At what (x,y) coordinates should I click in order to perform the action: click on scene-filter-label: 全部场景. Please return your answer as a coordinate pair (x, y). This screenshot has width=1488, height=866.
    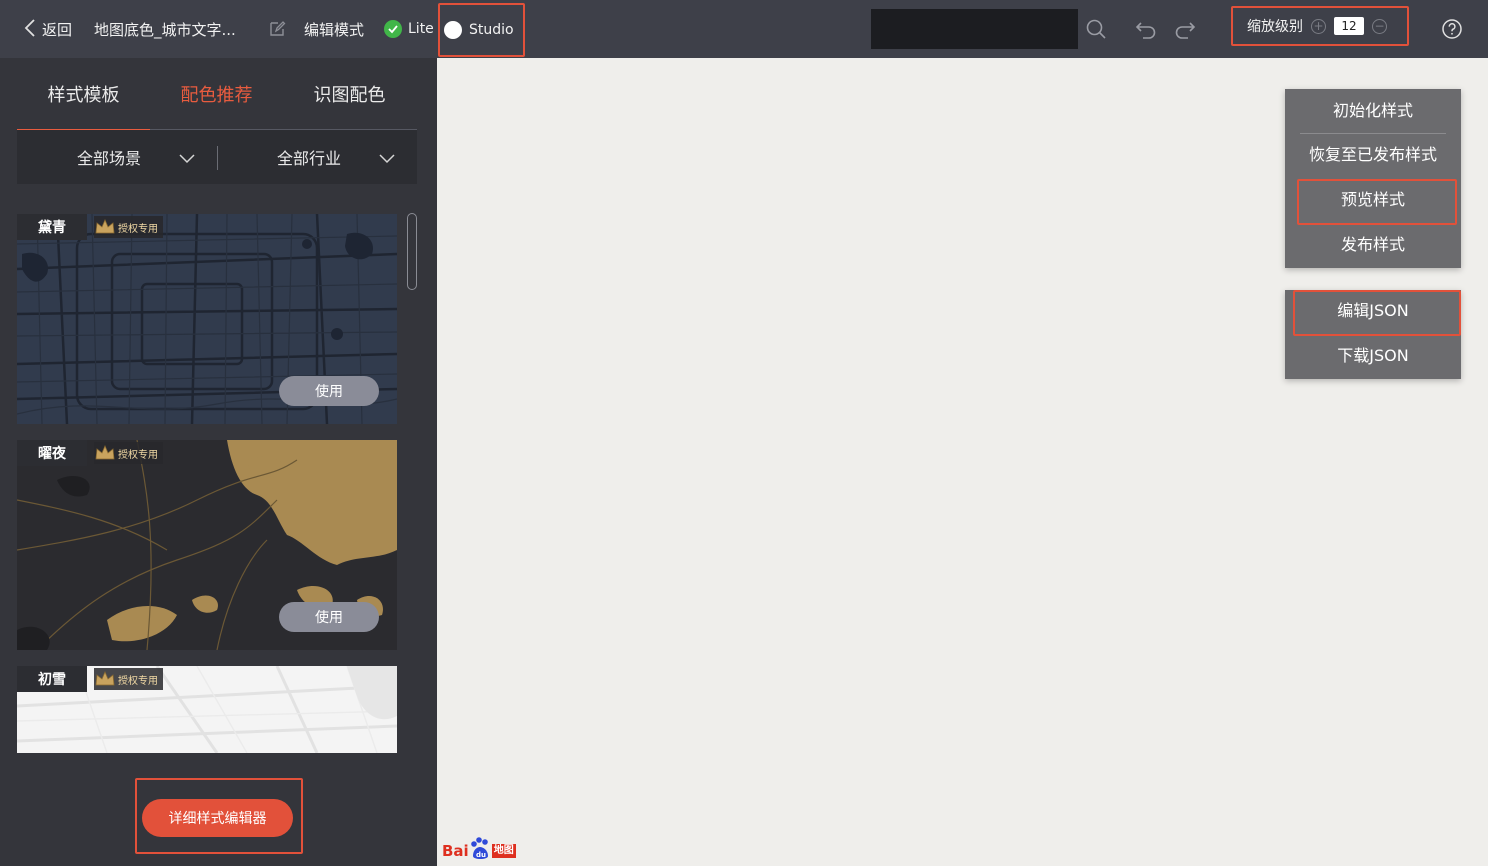
    Looking at the image, I should click on (108, 158).